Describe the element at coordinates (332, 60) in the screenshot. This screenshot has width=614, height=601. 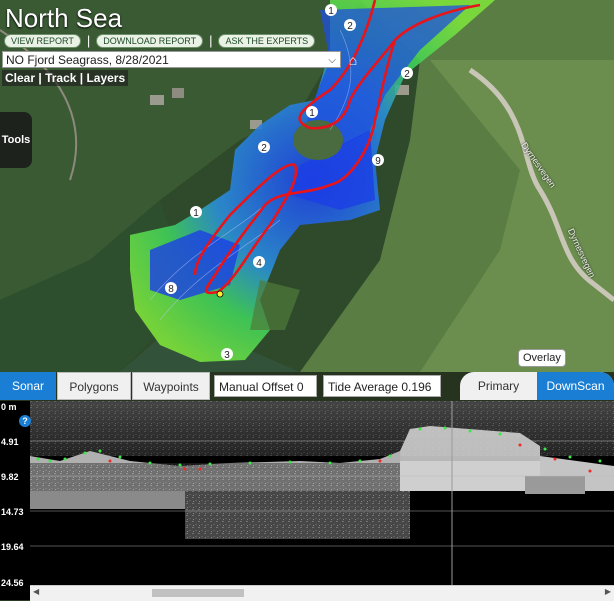
I see `chevron-down-icon: ⌵` at that location.